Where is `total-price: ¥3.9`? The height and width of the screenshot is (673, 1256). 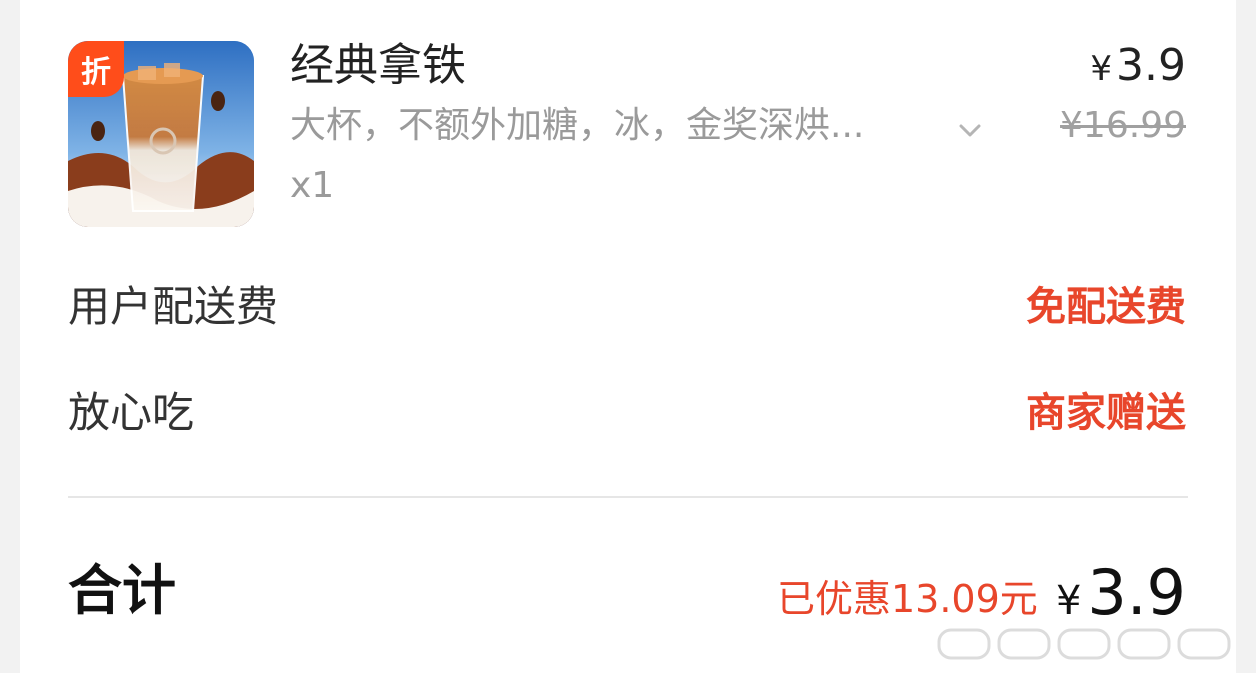 total-price: ¥3.9 is located at coordinates (1121, 597).